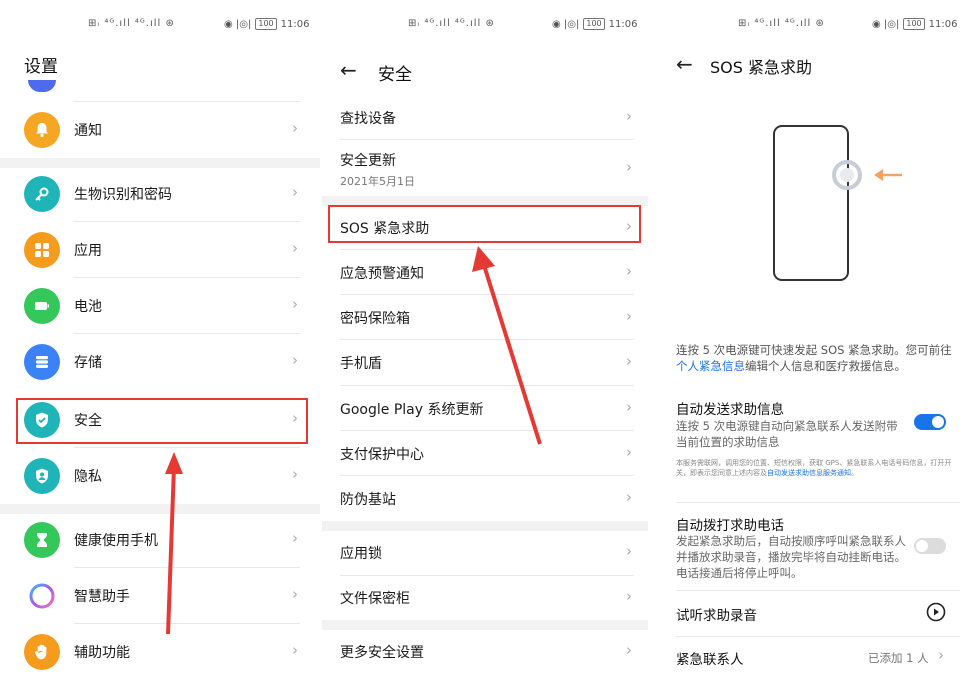 The image size is (974, 691). I want to click on item-label: 文件保密柜, so click(375, 599).